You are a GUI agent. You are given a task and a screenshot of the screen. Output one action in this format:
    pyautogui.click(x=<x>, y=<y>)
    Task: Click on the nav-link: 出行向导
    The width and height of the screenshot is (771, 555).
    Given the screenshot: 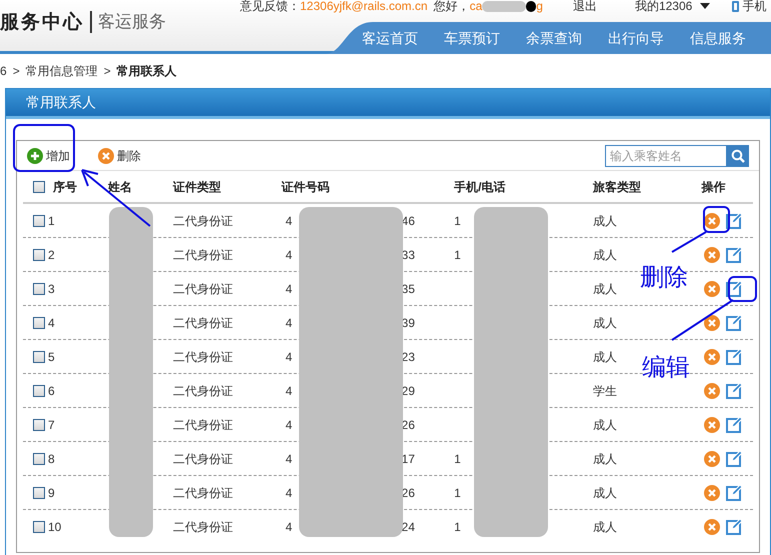 What is the action you would take?
    pyautogui.click(x=636, y=38)
    